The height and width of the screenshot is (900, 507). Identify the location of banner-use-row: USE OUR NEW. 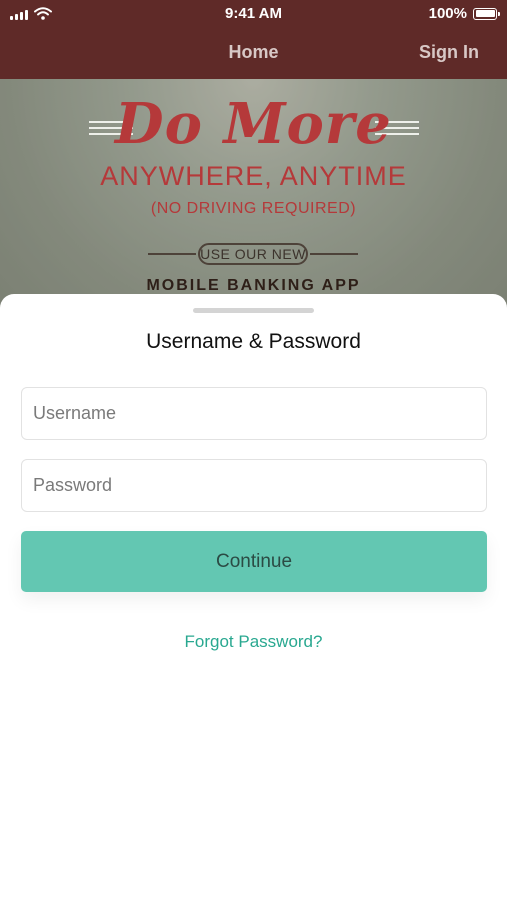
(253, 254).